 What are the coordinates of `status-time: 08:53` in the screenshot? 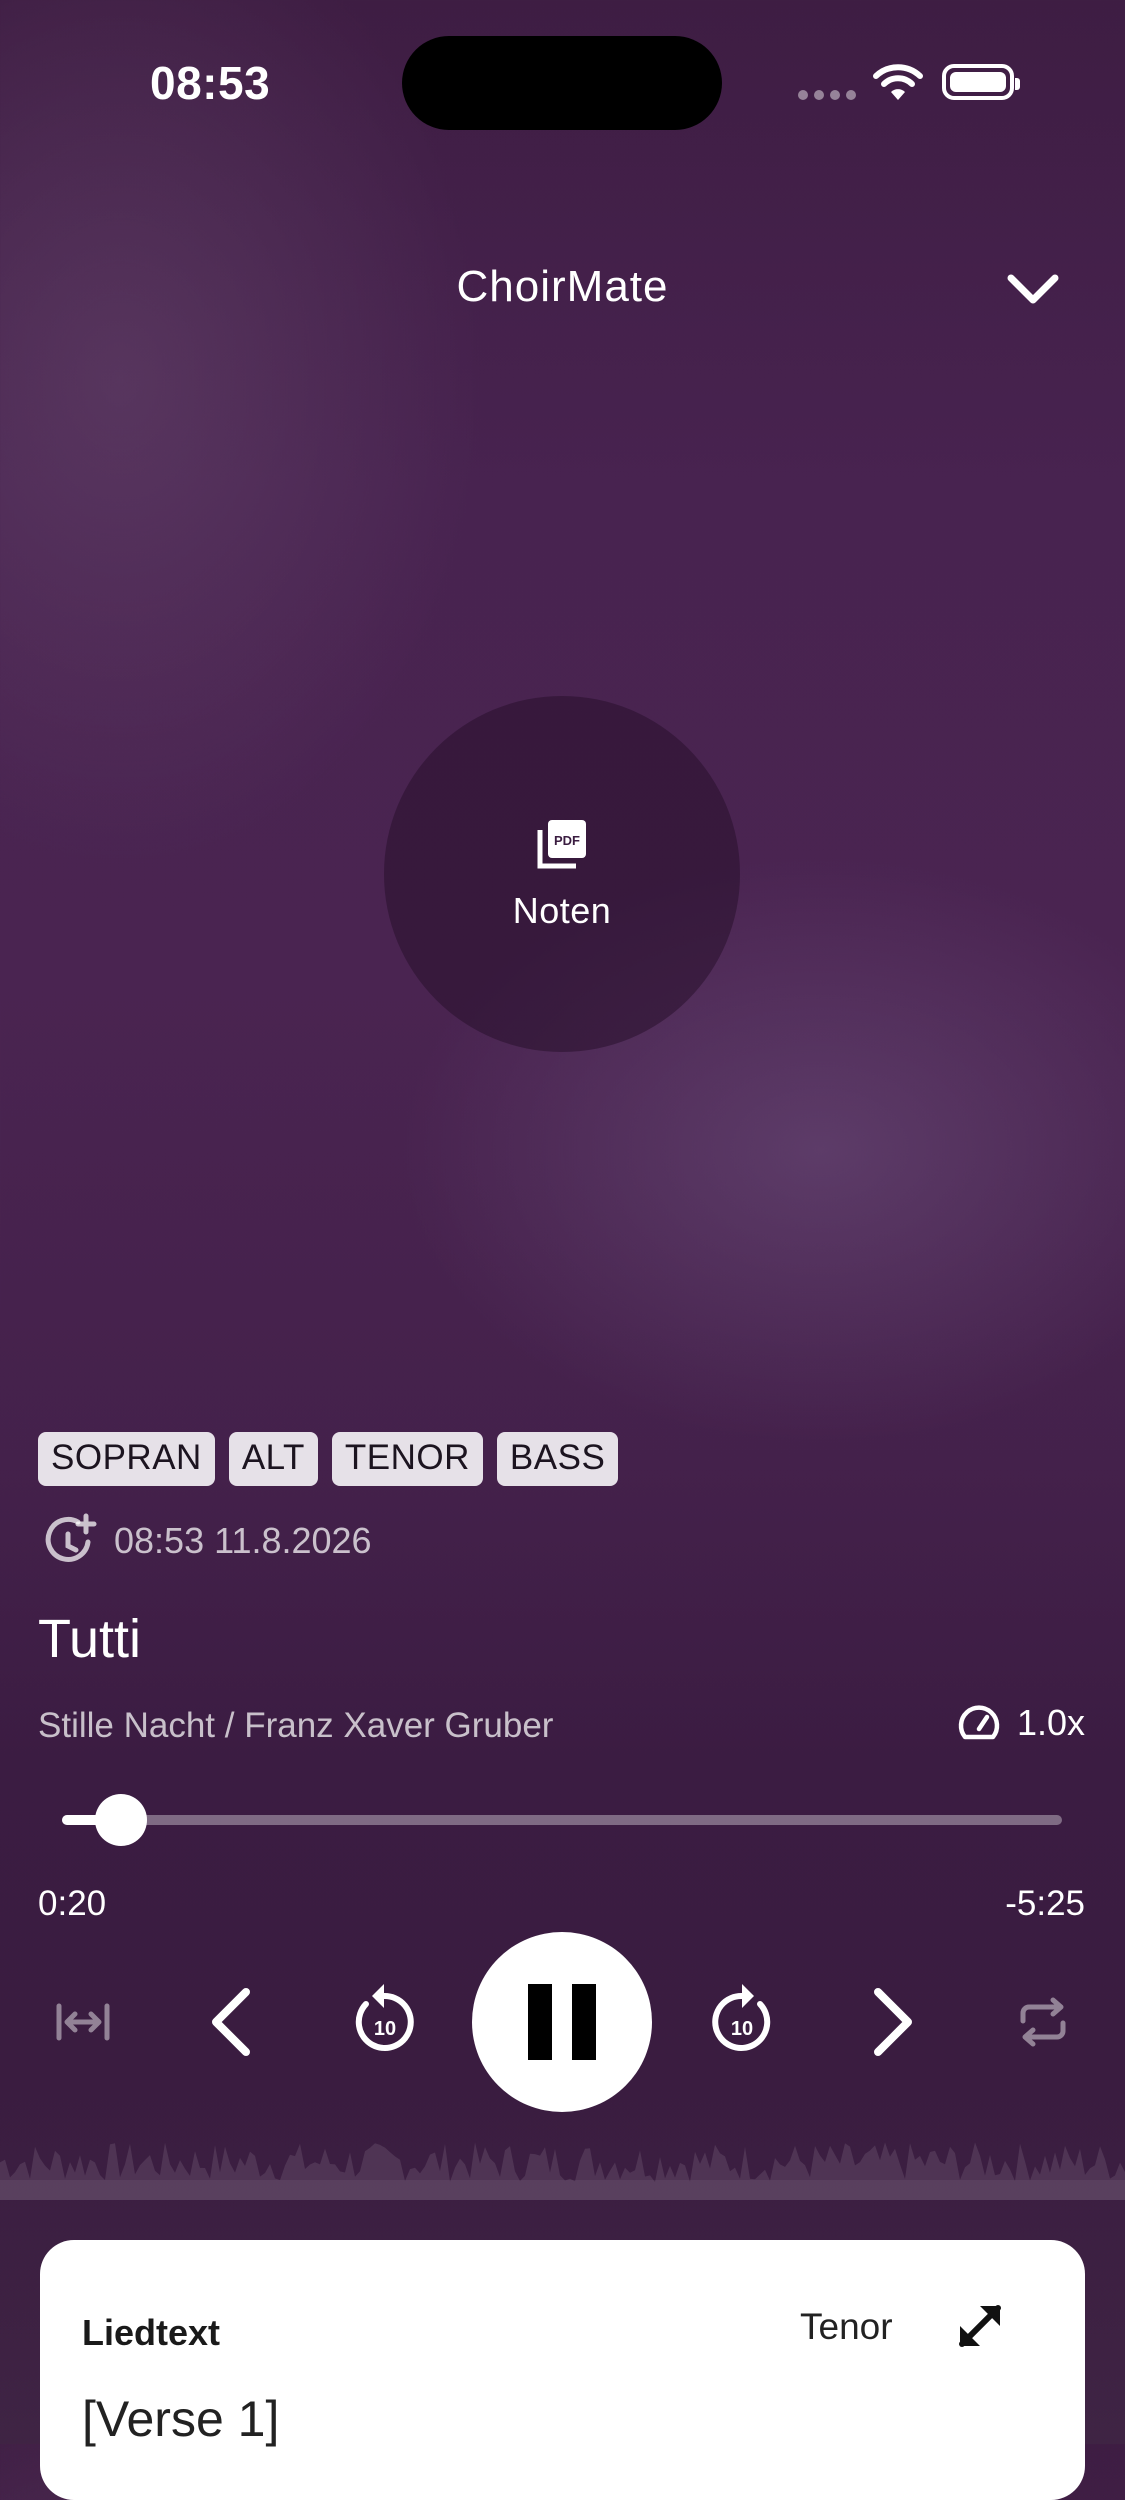 It's located at (210, 83).